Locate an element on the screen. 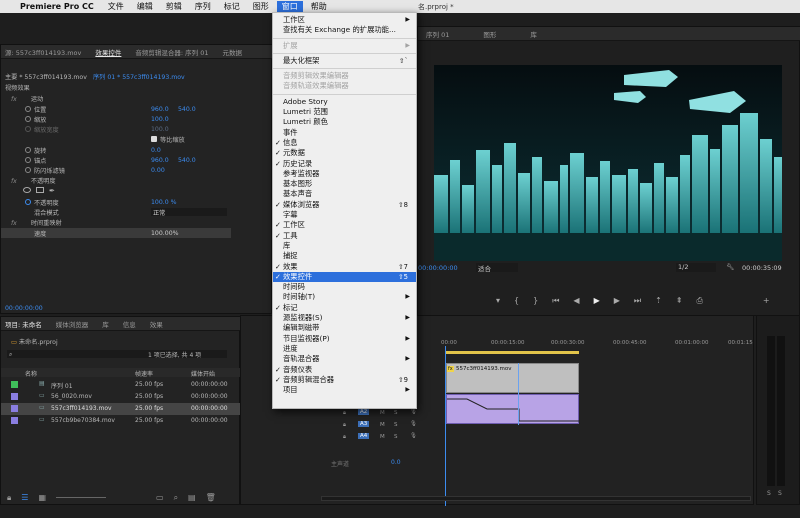 The image size is (800, 518). checkbox-icon is located at coordinates (154, 139).